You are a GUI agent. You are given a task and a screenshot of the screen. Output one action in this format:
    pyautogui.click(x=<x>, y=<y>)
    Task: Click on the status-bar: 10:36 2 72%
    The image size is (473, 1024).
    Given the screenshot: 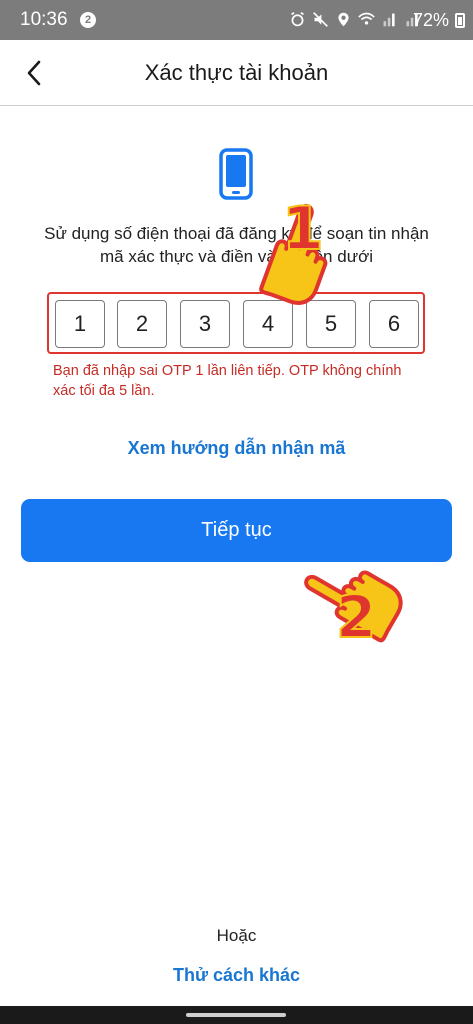 What is the action you would take?
    pyautogui.click(x=236, y=20)
    